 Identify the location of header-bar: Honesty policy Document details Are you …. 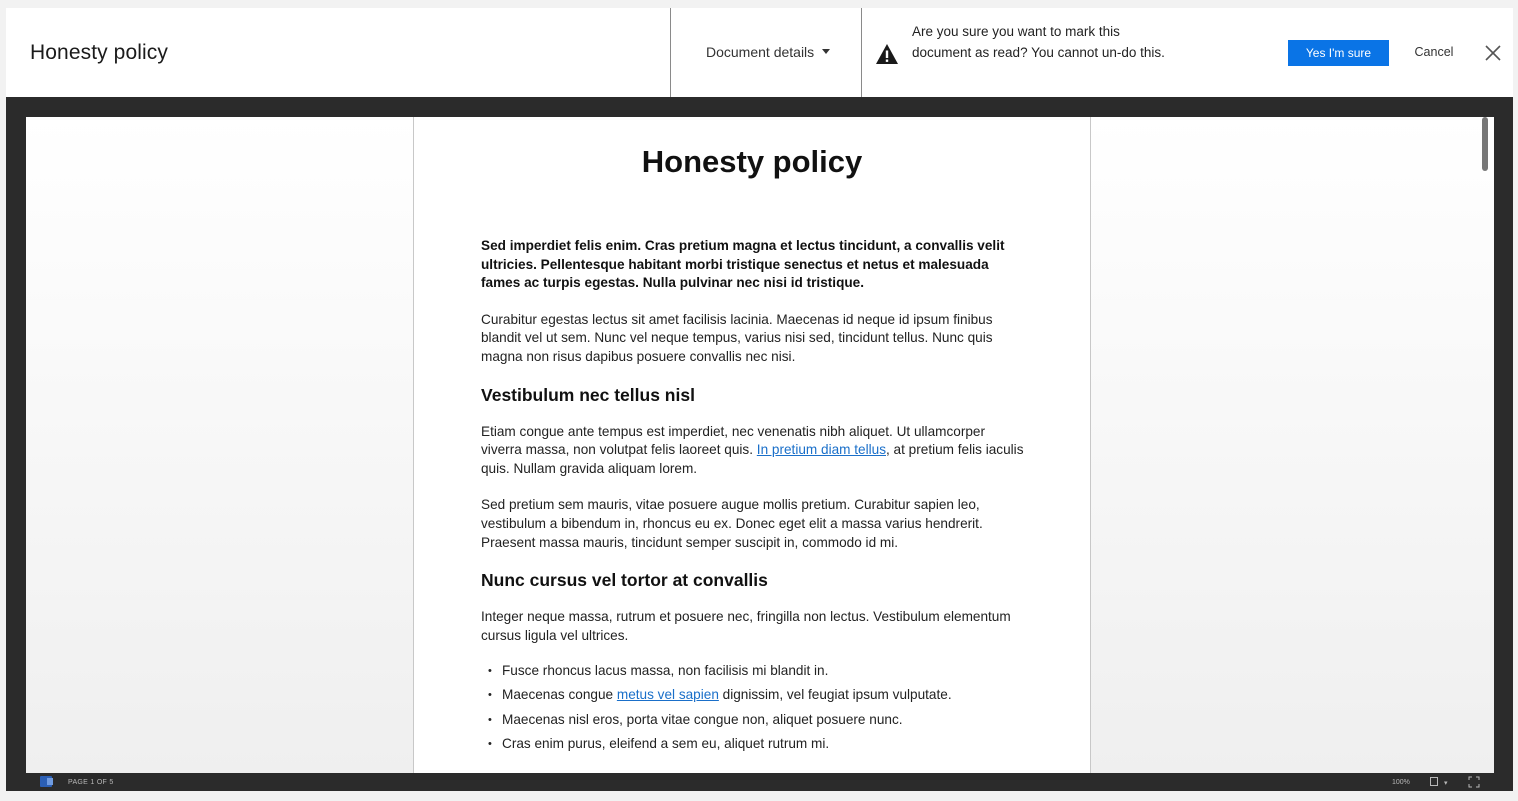
(759, 52).